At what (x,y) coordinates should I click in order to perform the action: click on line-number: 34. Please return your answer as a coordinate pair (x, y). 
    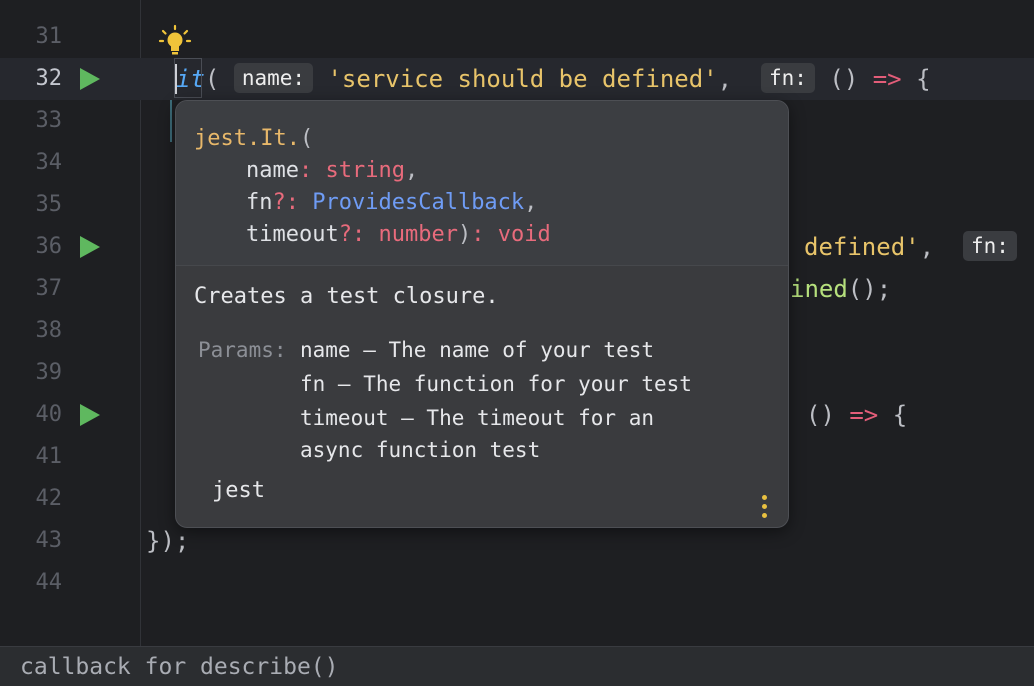
    Looking at the image, I should click on (49, 162).